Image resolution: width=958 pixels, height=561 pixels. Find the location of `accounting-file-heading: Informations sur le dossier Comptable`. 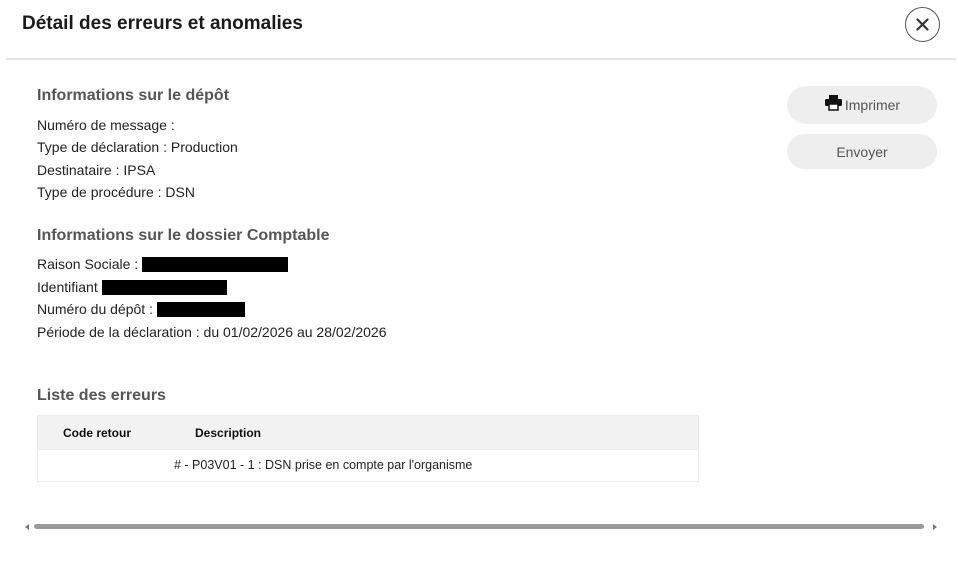

accounting-file-heading: Informations sur le dossier Comptable is located at coordinates (183, 235).